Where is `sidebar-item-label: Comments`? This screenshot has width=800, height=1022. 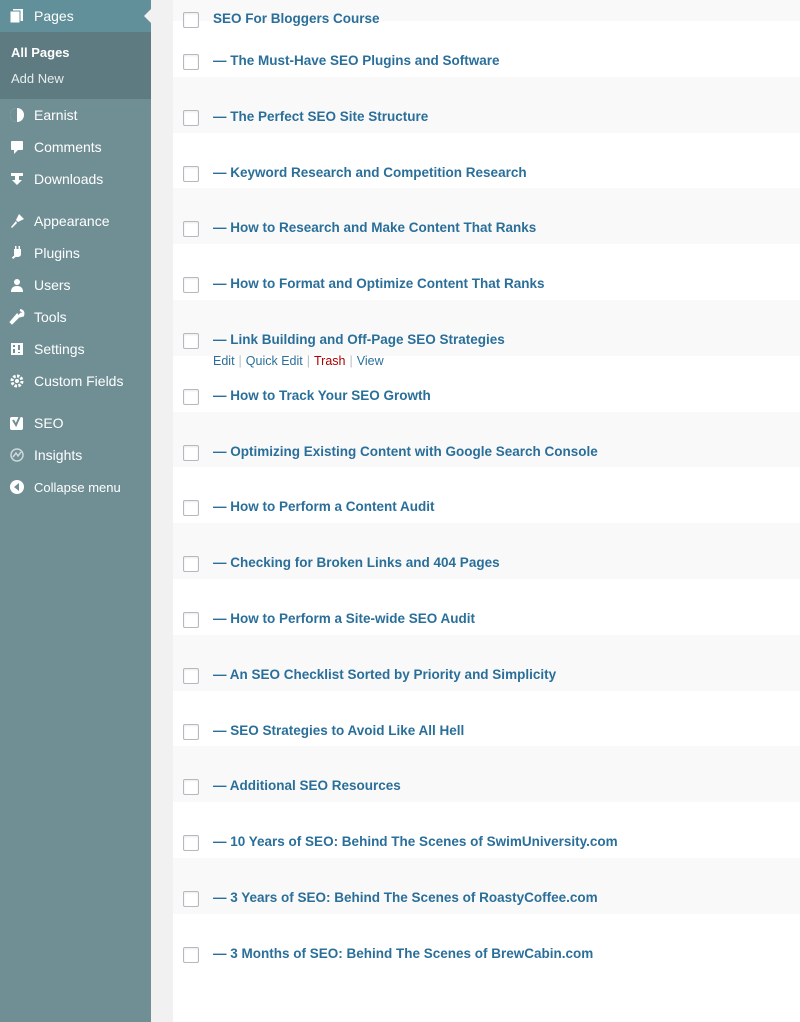
sidebar-item-label: Comments is located at coordinates (68, 147).